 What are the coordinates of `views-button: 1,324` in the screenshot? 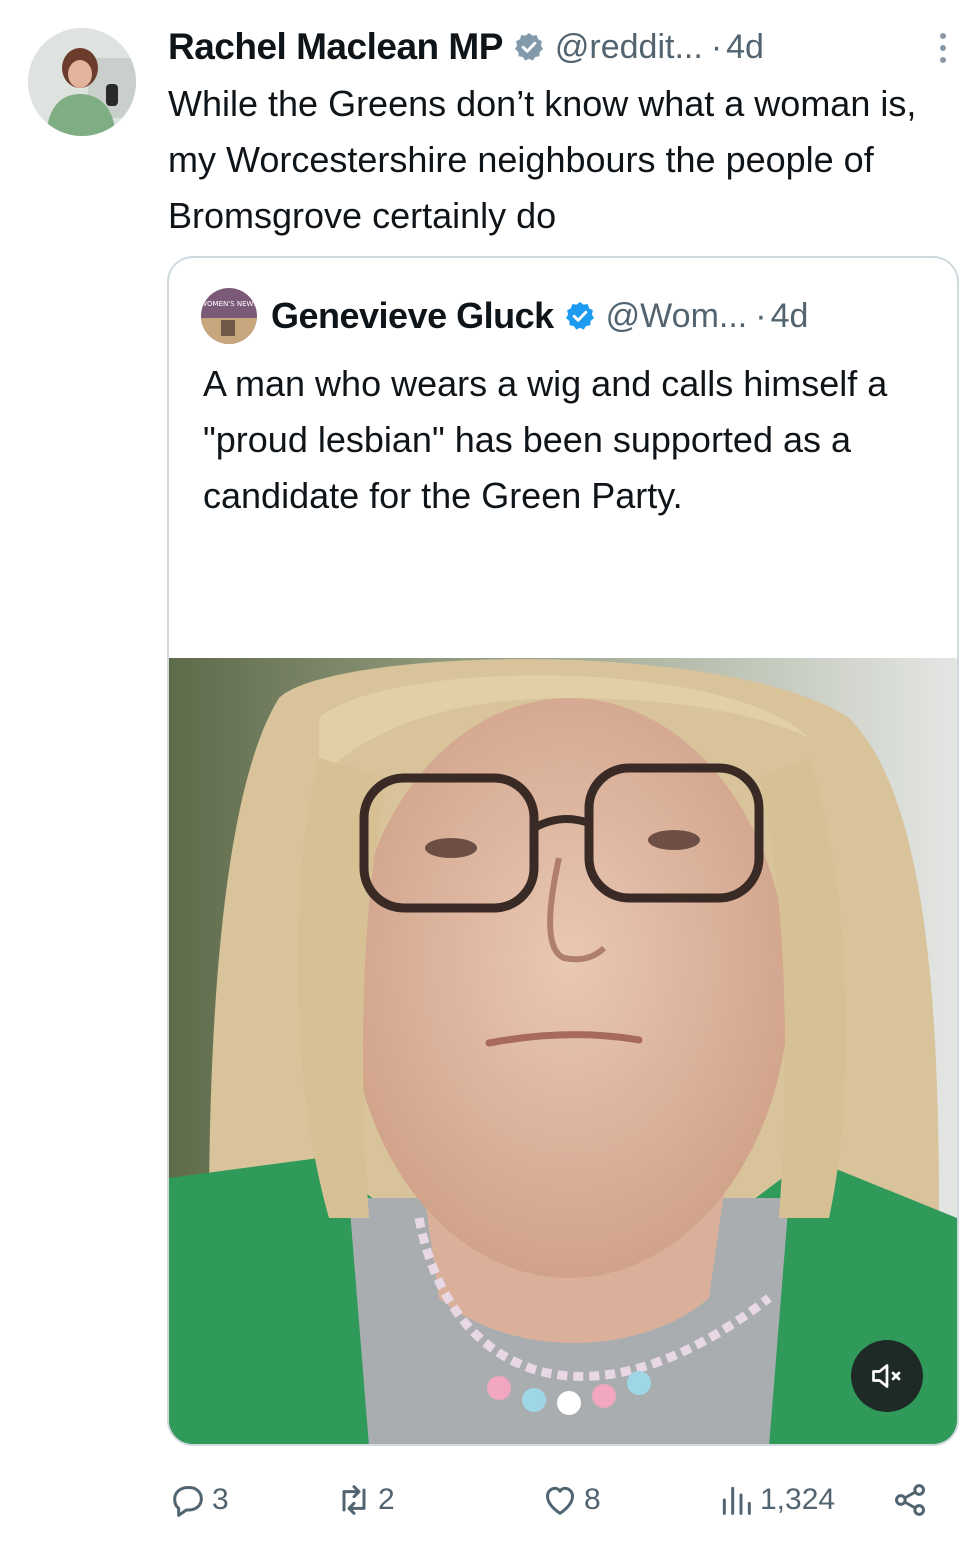 It's located at (775, 1500).